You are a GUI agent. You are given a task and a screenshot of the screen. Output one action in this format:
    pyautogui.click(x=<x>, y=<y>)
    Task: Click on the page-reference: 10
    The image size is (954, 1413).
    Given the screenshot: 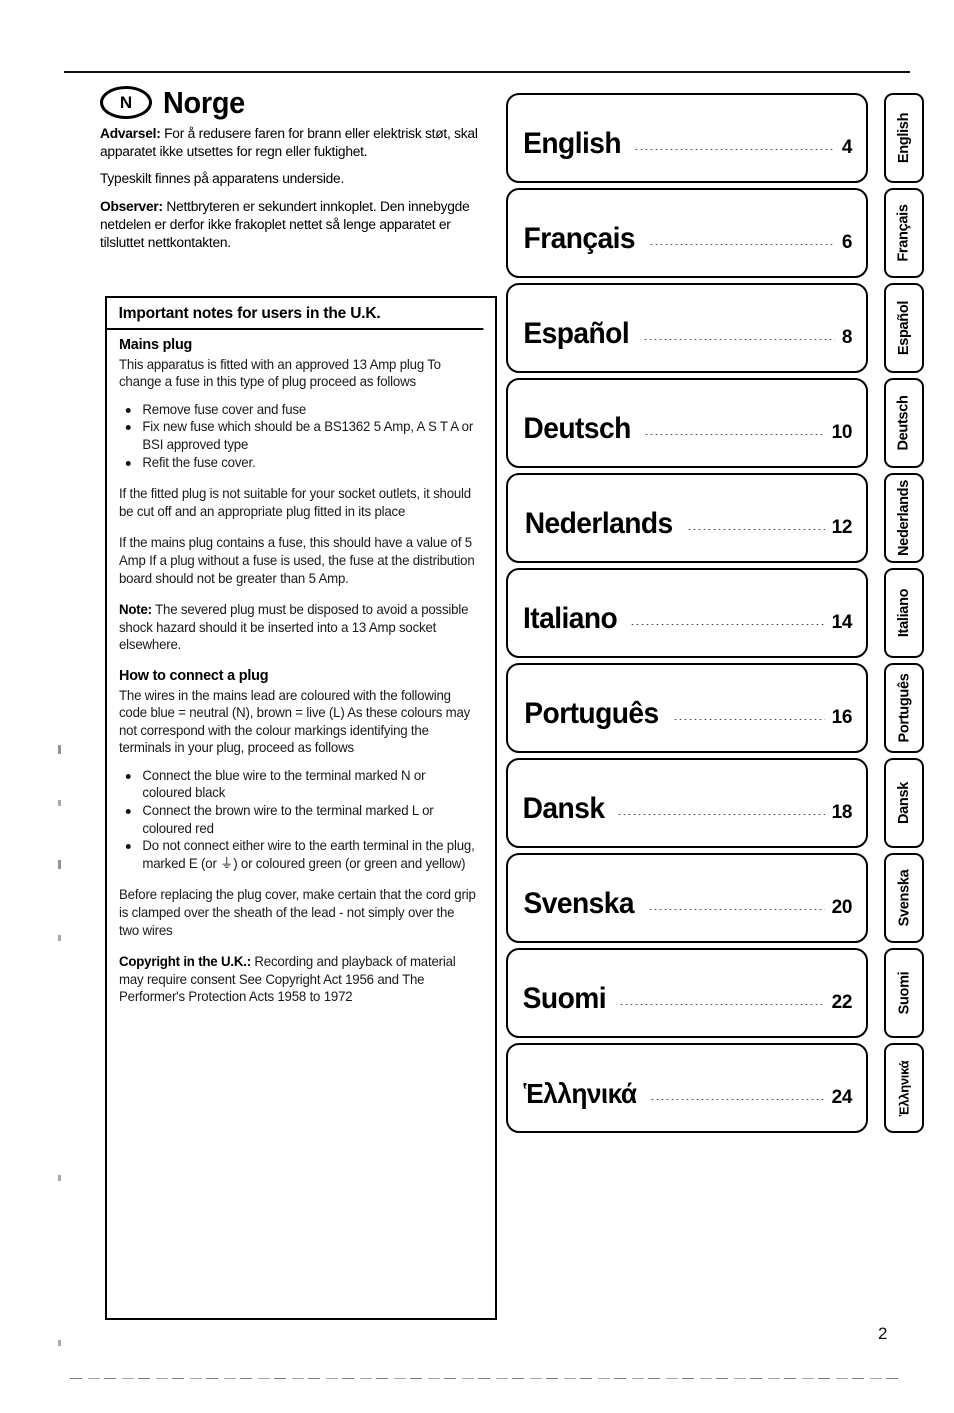 What is the action you would take?
    pyautogui.click(x=842, y=432)
    